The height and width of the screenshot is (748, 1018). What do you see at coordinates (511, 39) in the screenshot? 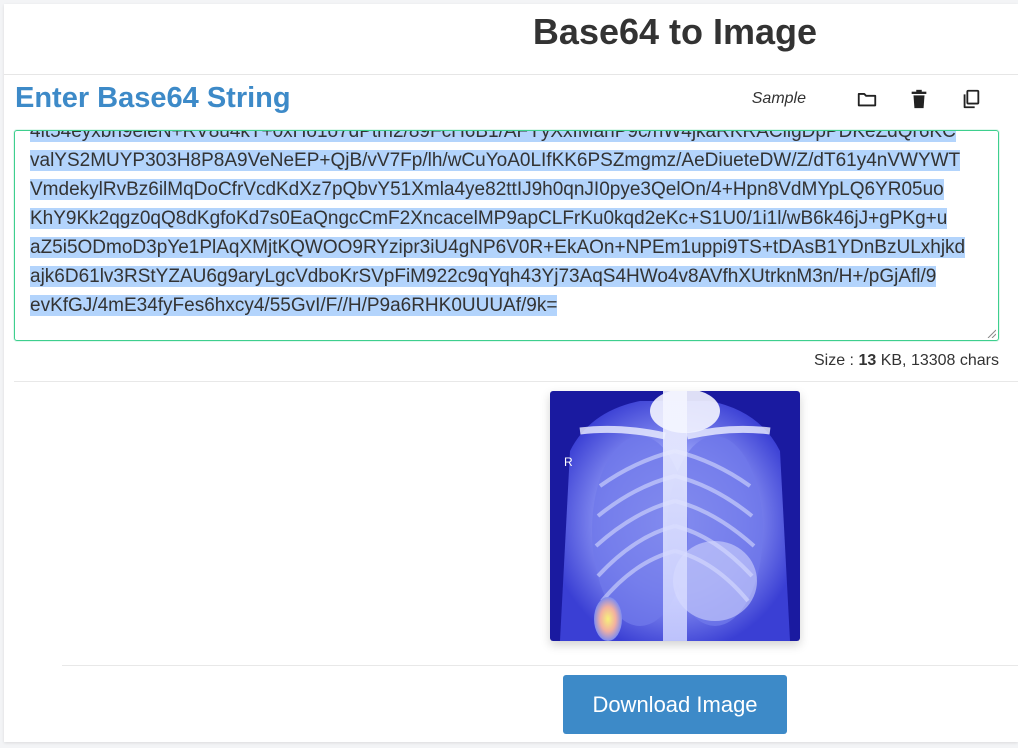
I see `page-header: Base64 to Image` at bounding box center [511, 39].